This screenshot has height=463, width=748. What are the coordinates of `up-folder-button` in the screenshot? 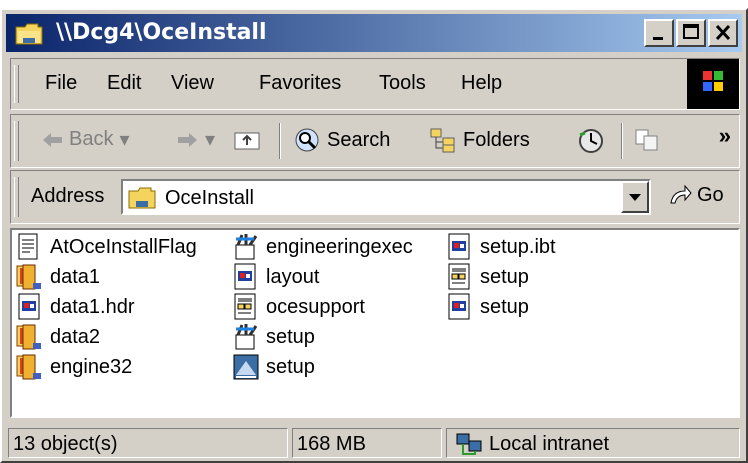 It's located at (247, 139).